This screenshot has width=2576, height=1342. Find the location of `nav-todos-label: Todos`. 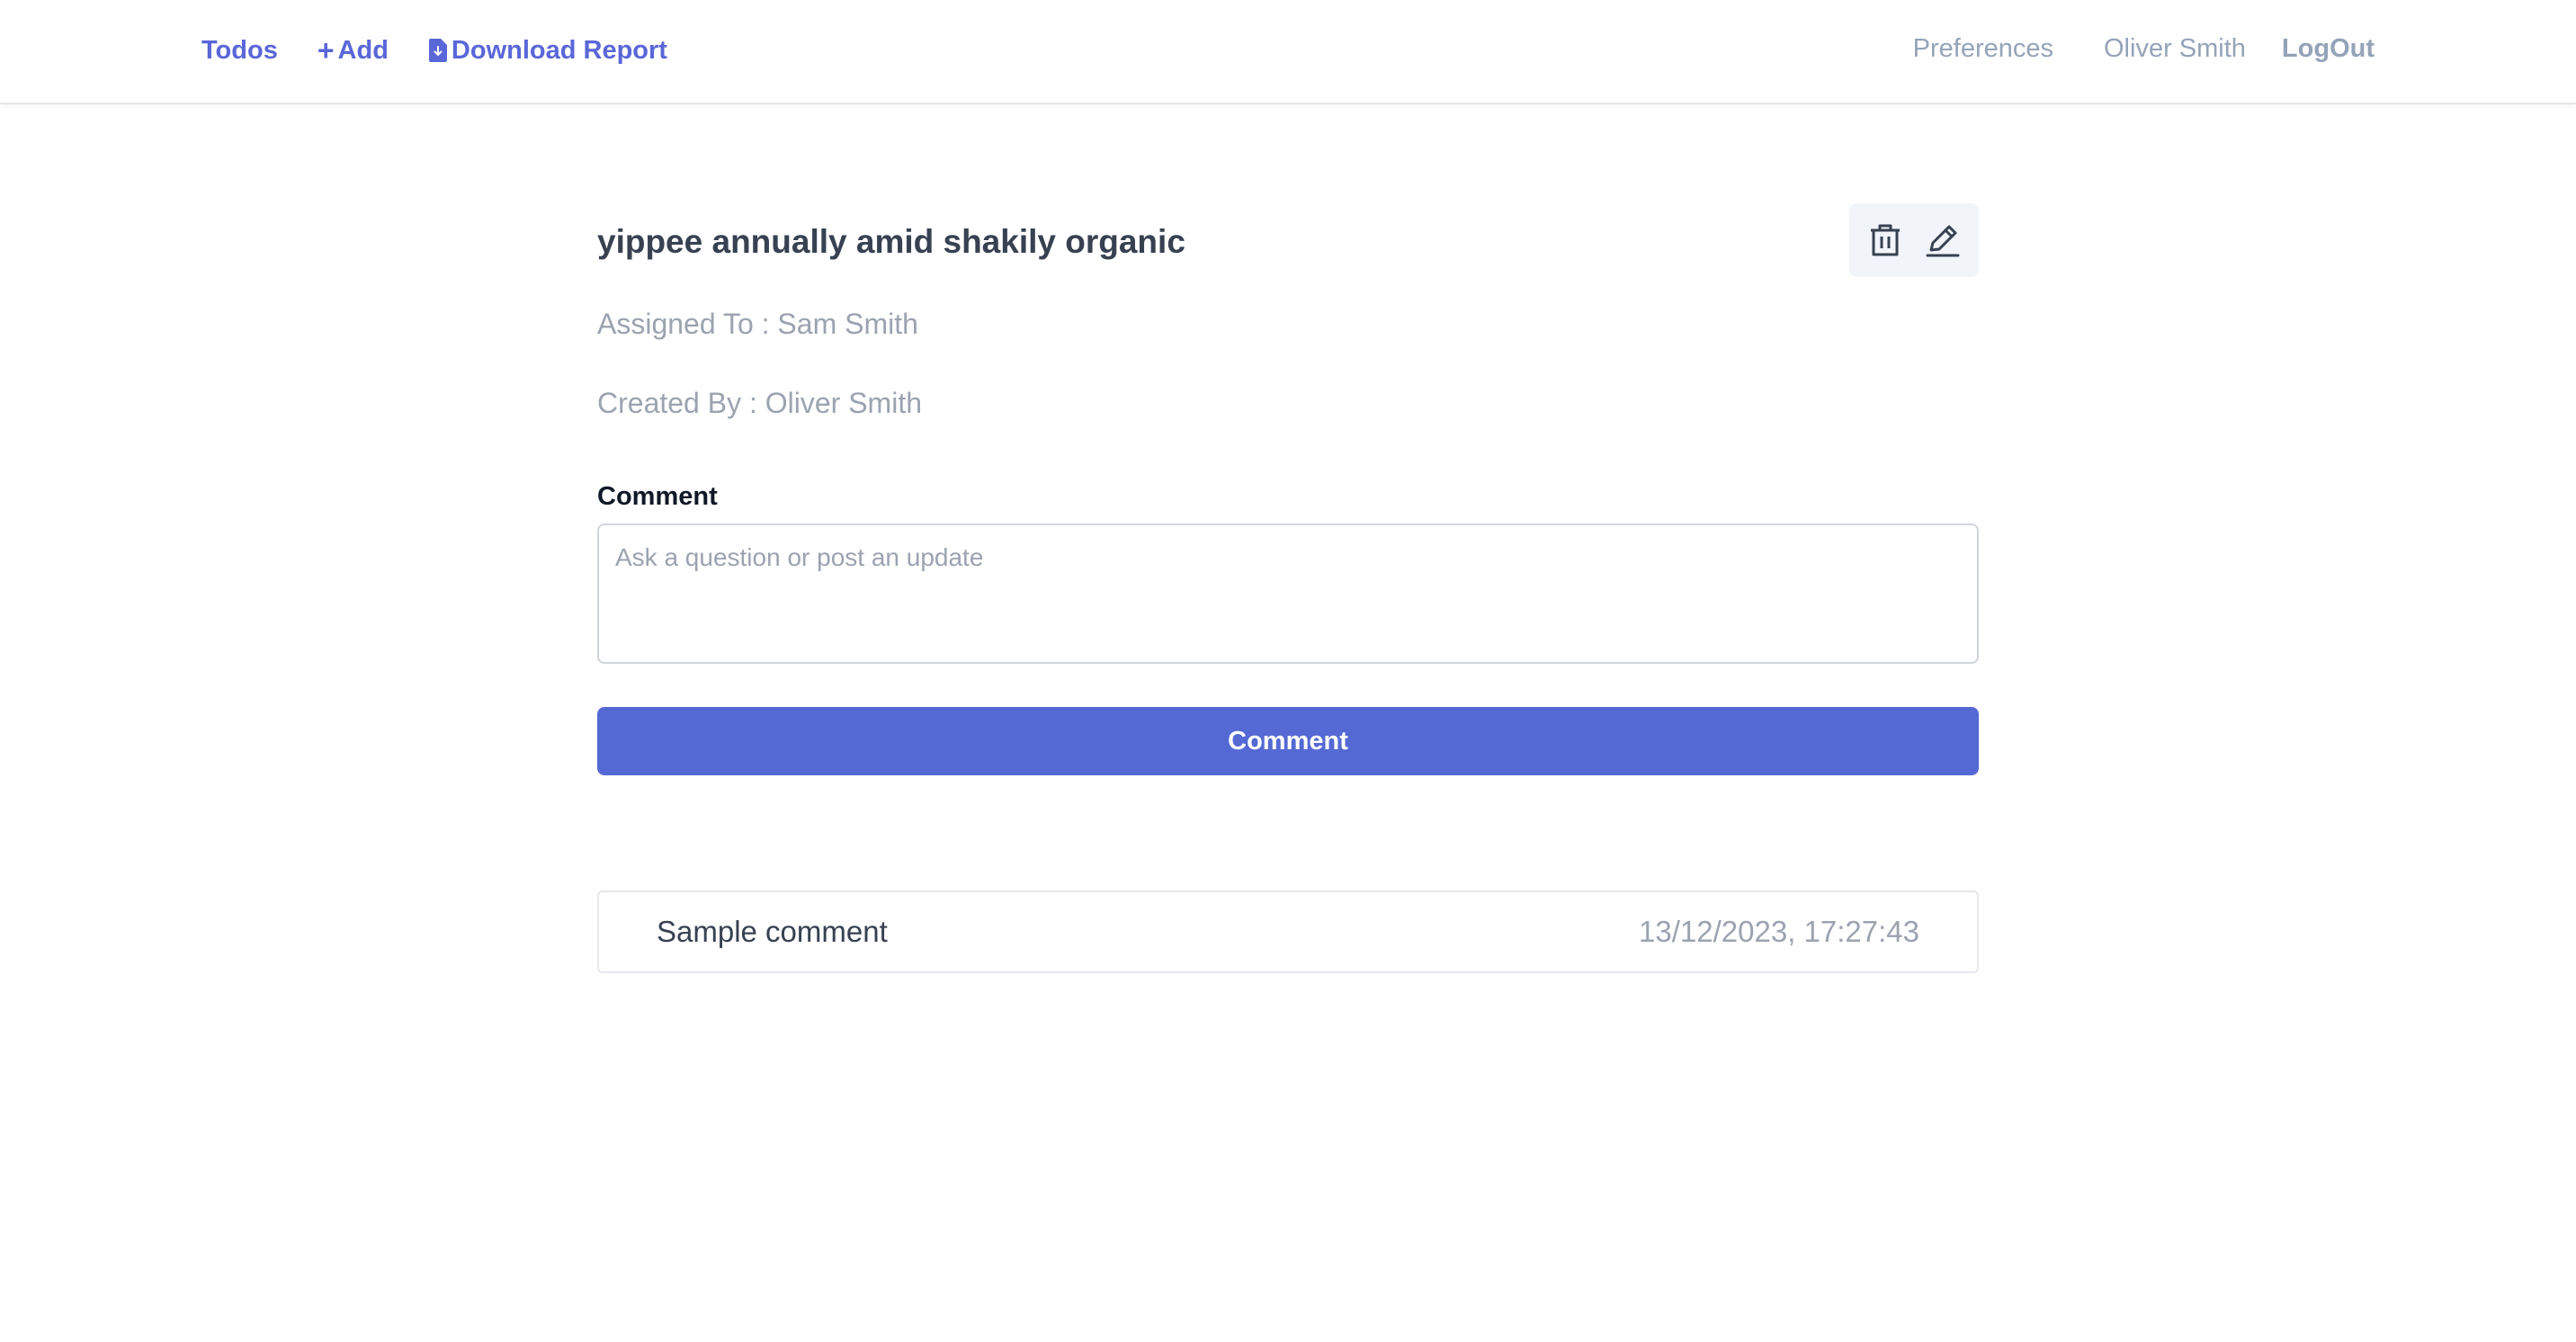

nav-todos-label: Todos is located at coordinates (239, 50).